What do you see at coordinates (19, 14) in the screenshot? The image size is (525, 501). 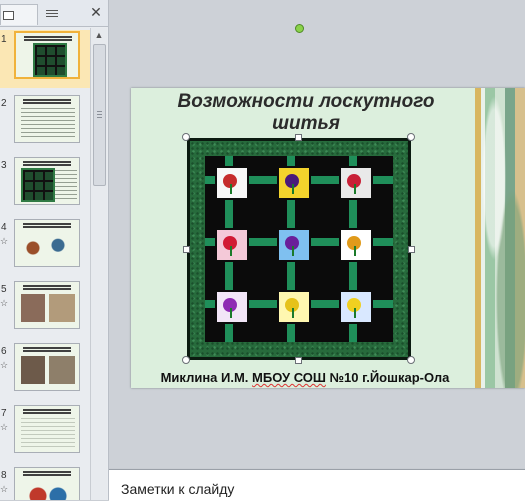 I see `slides-tab` at bounding box center [19, 14].